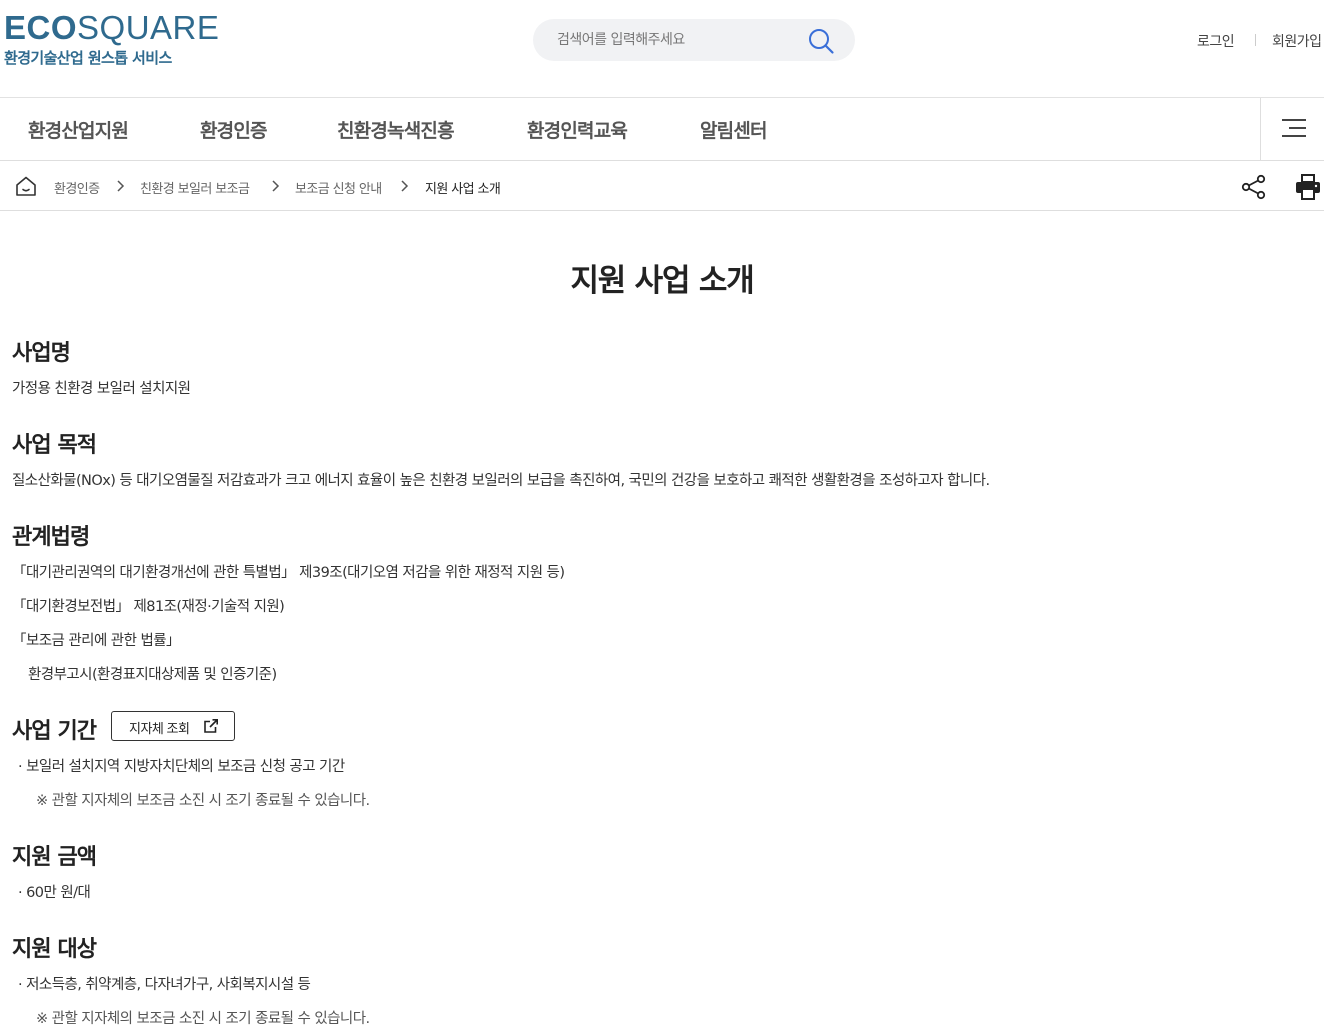  Describe the element at coordinates (159, 728) in the screenshot. I see `lookup-button-label: 지자체 조회` at that location.